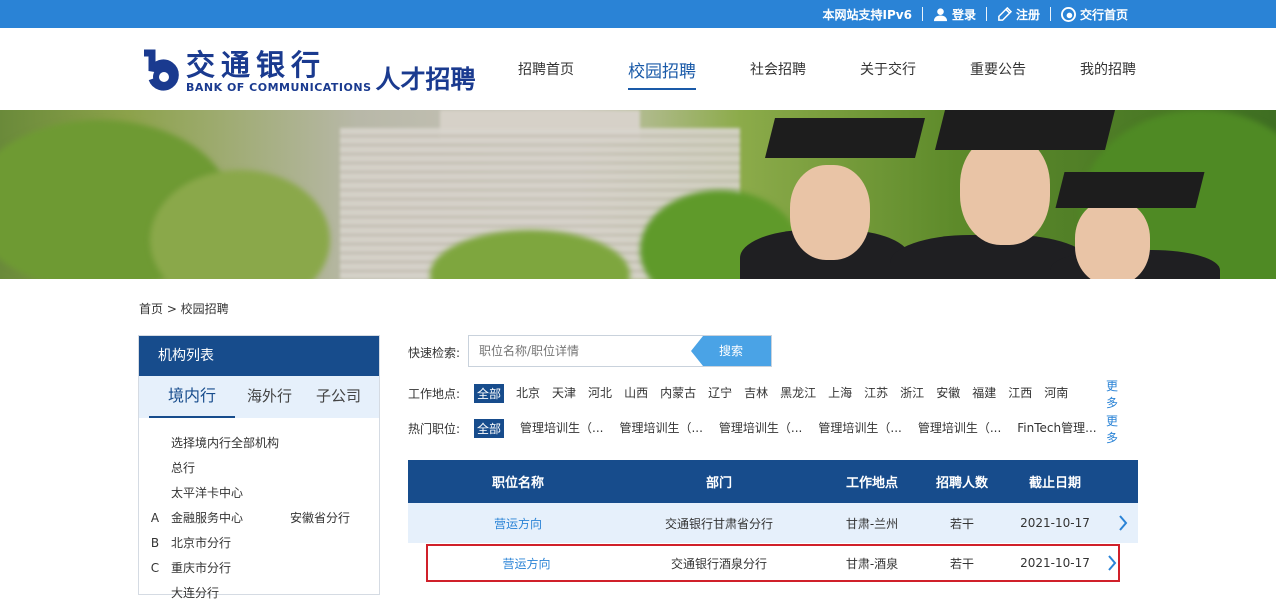 The image size is (1276, 605). What do you see at coordinates (1068, 14) in the screenshot?
I see `bank-logo-icon` at bounding box center [1068, 14].